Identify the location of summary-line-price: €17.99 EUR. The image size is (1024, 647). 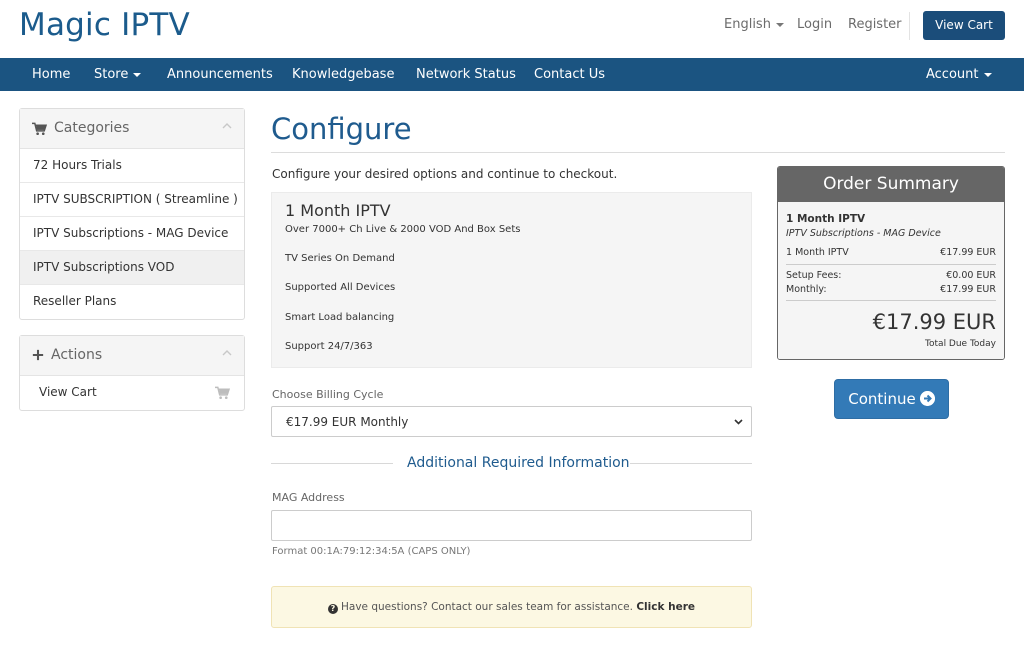
(968, 252).